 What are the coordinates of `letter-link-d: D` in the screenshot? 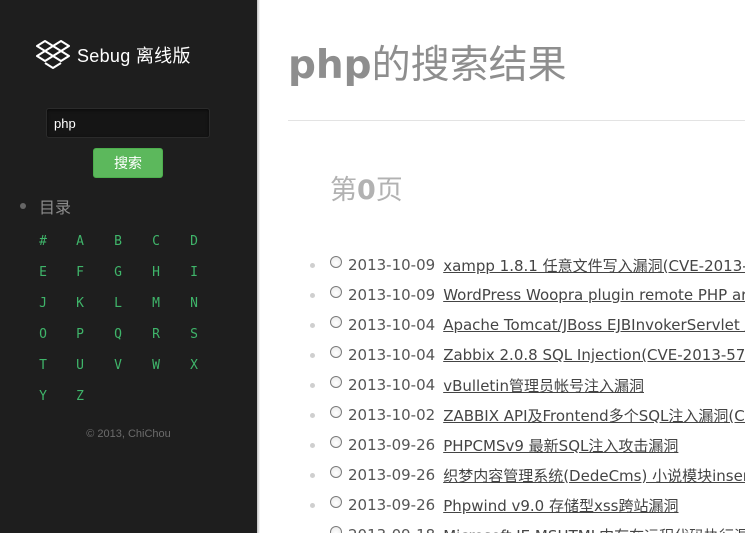 It's located at (194, 241).